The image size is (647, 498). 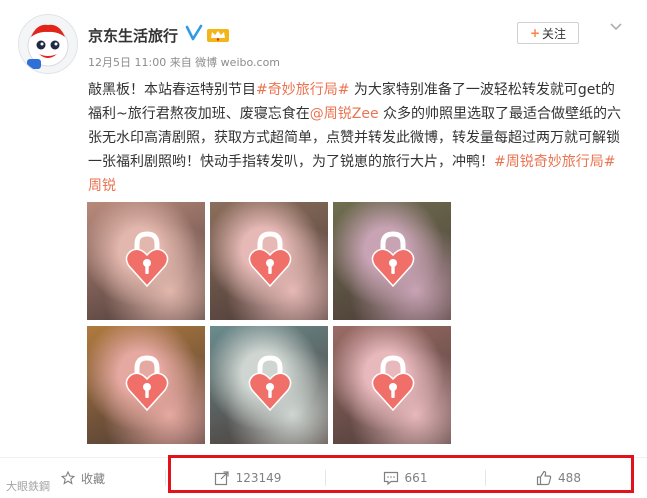 What do you see at coordinates (218, 35) in the screenshot?
I see `member-crown-icon` at bounding box center [218, 35].